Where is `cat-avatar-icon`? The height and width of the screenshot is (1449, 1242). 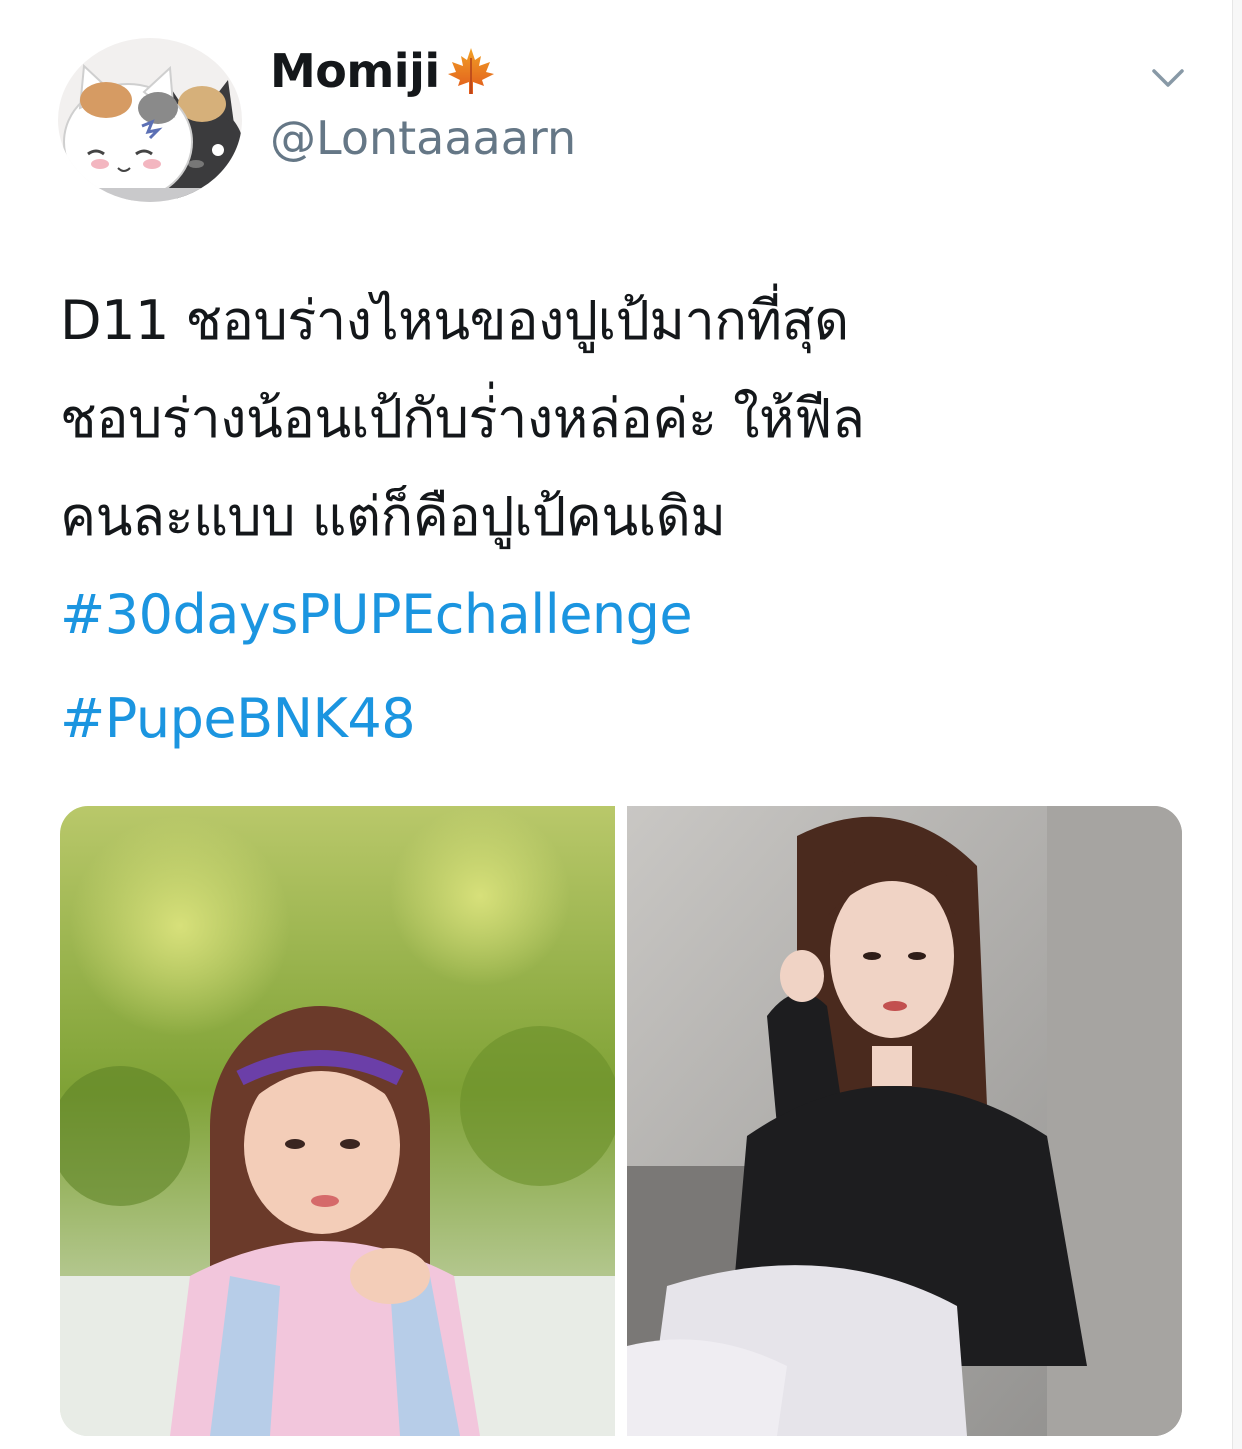
cat-avatar-icon is located at coordinates (150, 120).